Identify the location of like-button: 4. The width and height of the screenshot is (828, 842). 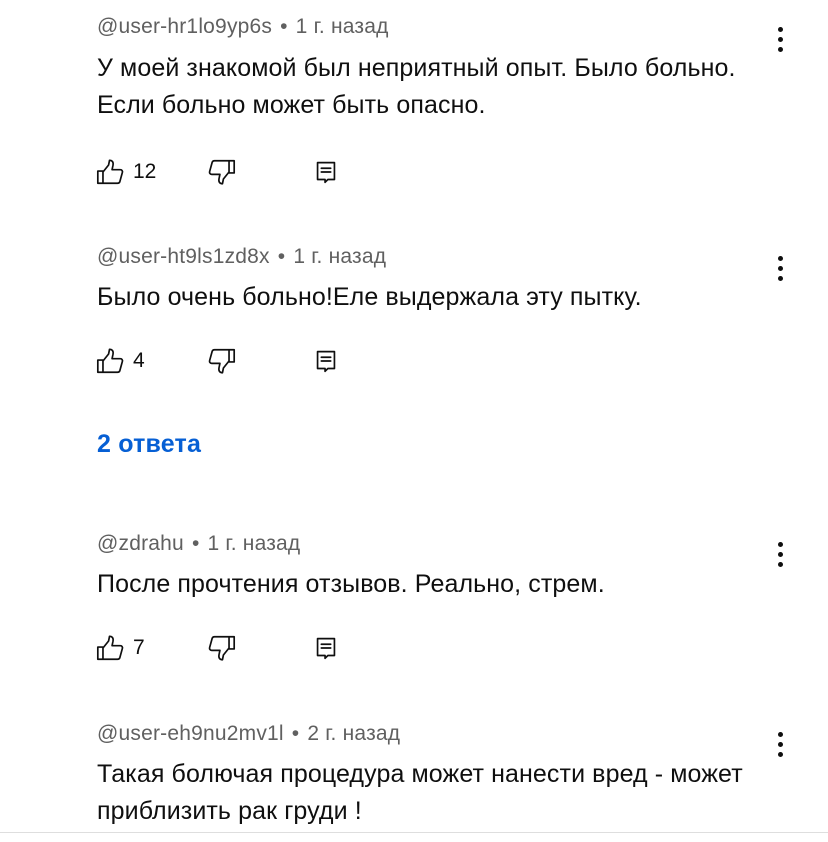
(151, 361).